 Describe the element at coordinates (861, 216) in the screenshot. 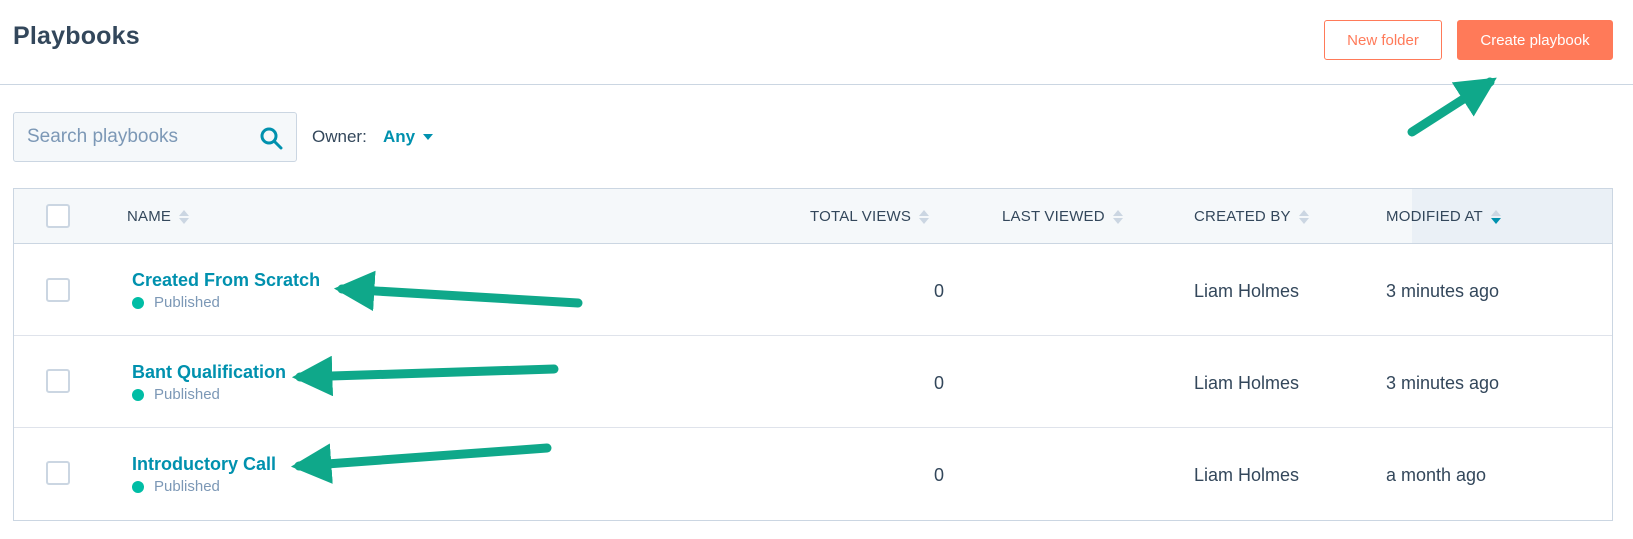

I see `column-header-total-views-label: TOTAL VIEWS` at that location.